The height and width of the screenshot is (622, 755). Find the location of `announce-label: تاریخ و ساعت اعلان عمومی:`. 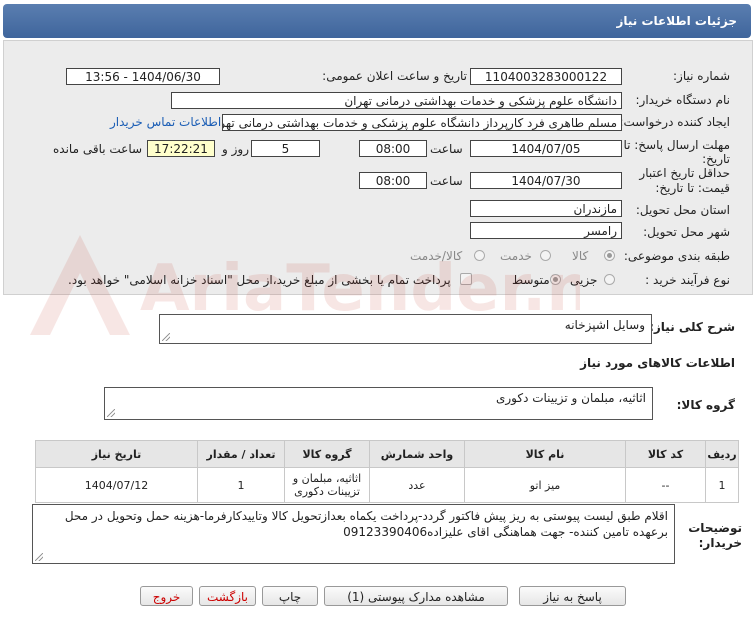

announce-label: تاریخ و ساعت اعلان عمومی: is located at coordinates (394, 76).